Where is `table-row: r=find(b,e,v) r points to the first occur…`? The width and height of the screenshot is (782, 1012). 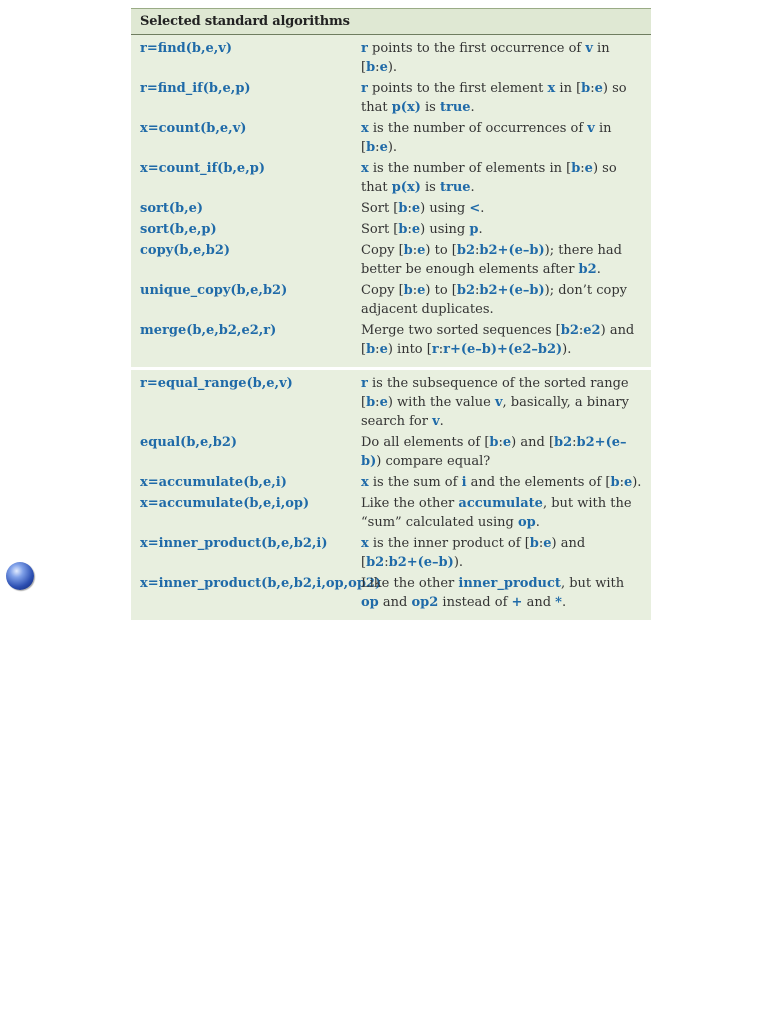
table-row: r=find(b,e,v) r points to the first occur… is located at coordinates (391, 58).